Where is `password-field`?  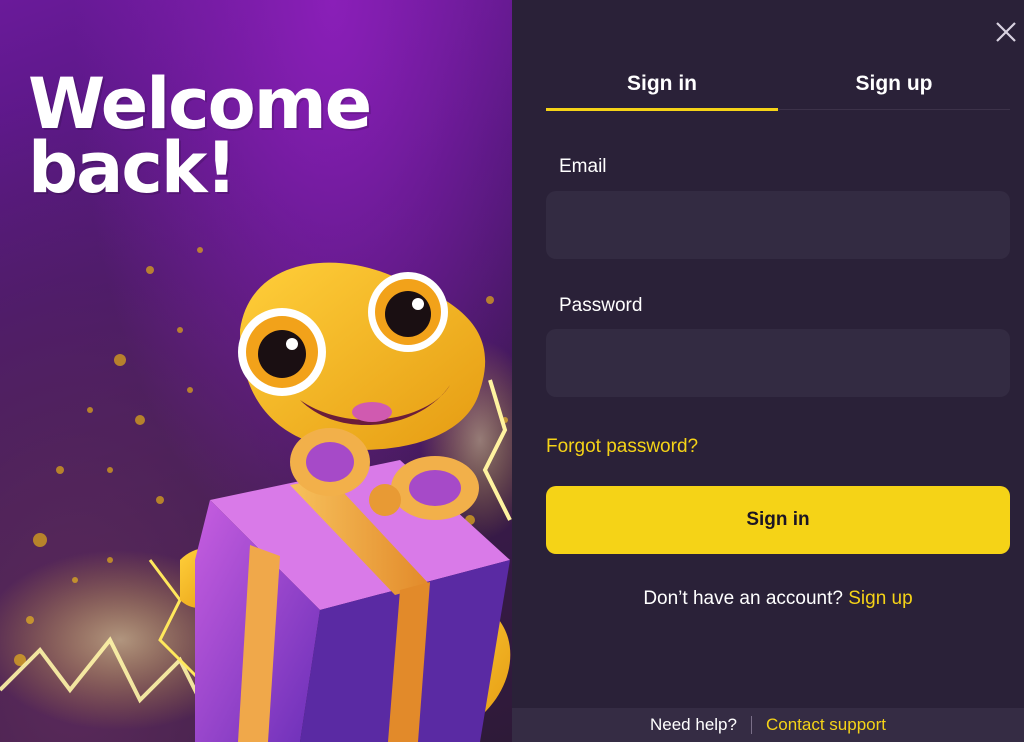 password-field is located at coordinates (778, 363).